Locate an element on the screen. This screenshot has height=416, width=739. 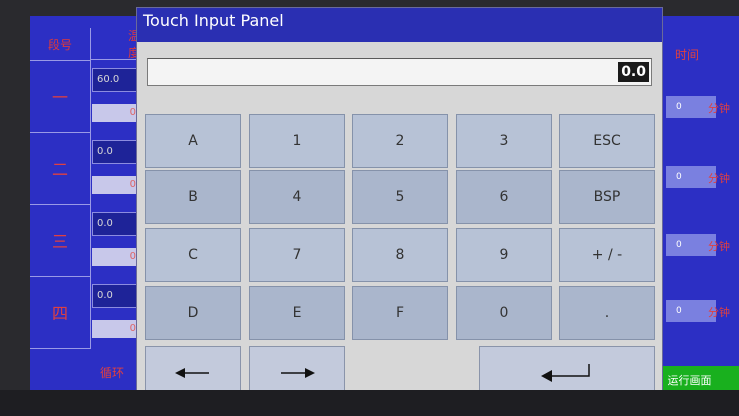
header-segment: 段号 is located at coordinates (60, 44).